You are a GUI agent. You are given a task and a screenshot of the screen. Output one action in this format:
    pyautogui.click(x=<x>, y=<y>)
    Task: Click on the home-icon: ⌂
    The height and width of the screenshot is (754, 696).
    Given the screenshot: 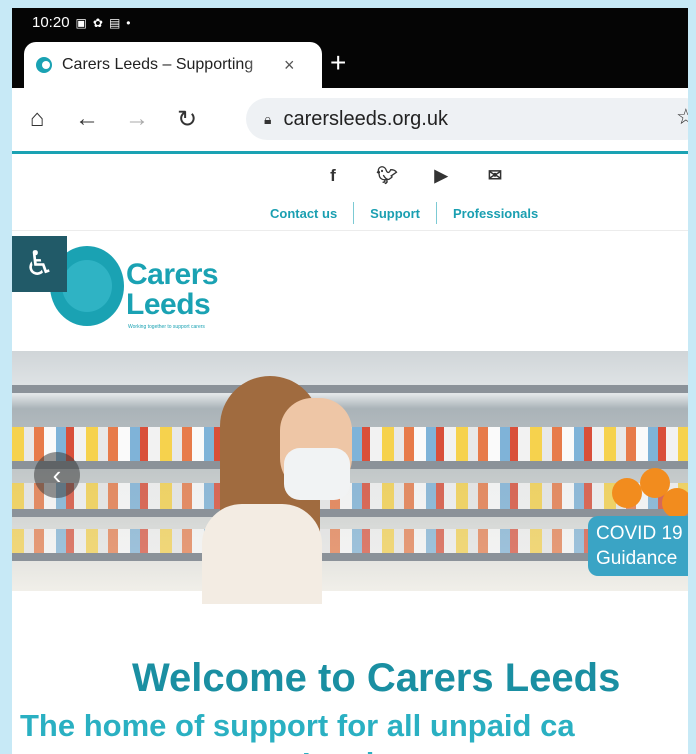 What is the action you would take?
    pyautogui.click(x=37, y=119)
    